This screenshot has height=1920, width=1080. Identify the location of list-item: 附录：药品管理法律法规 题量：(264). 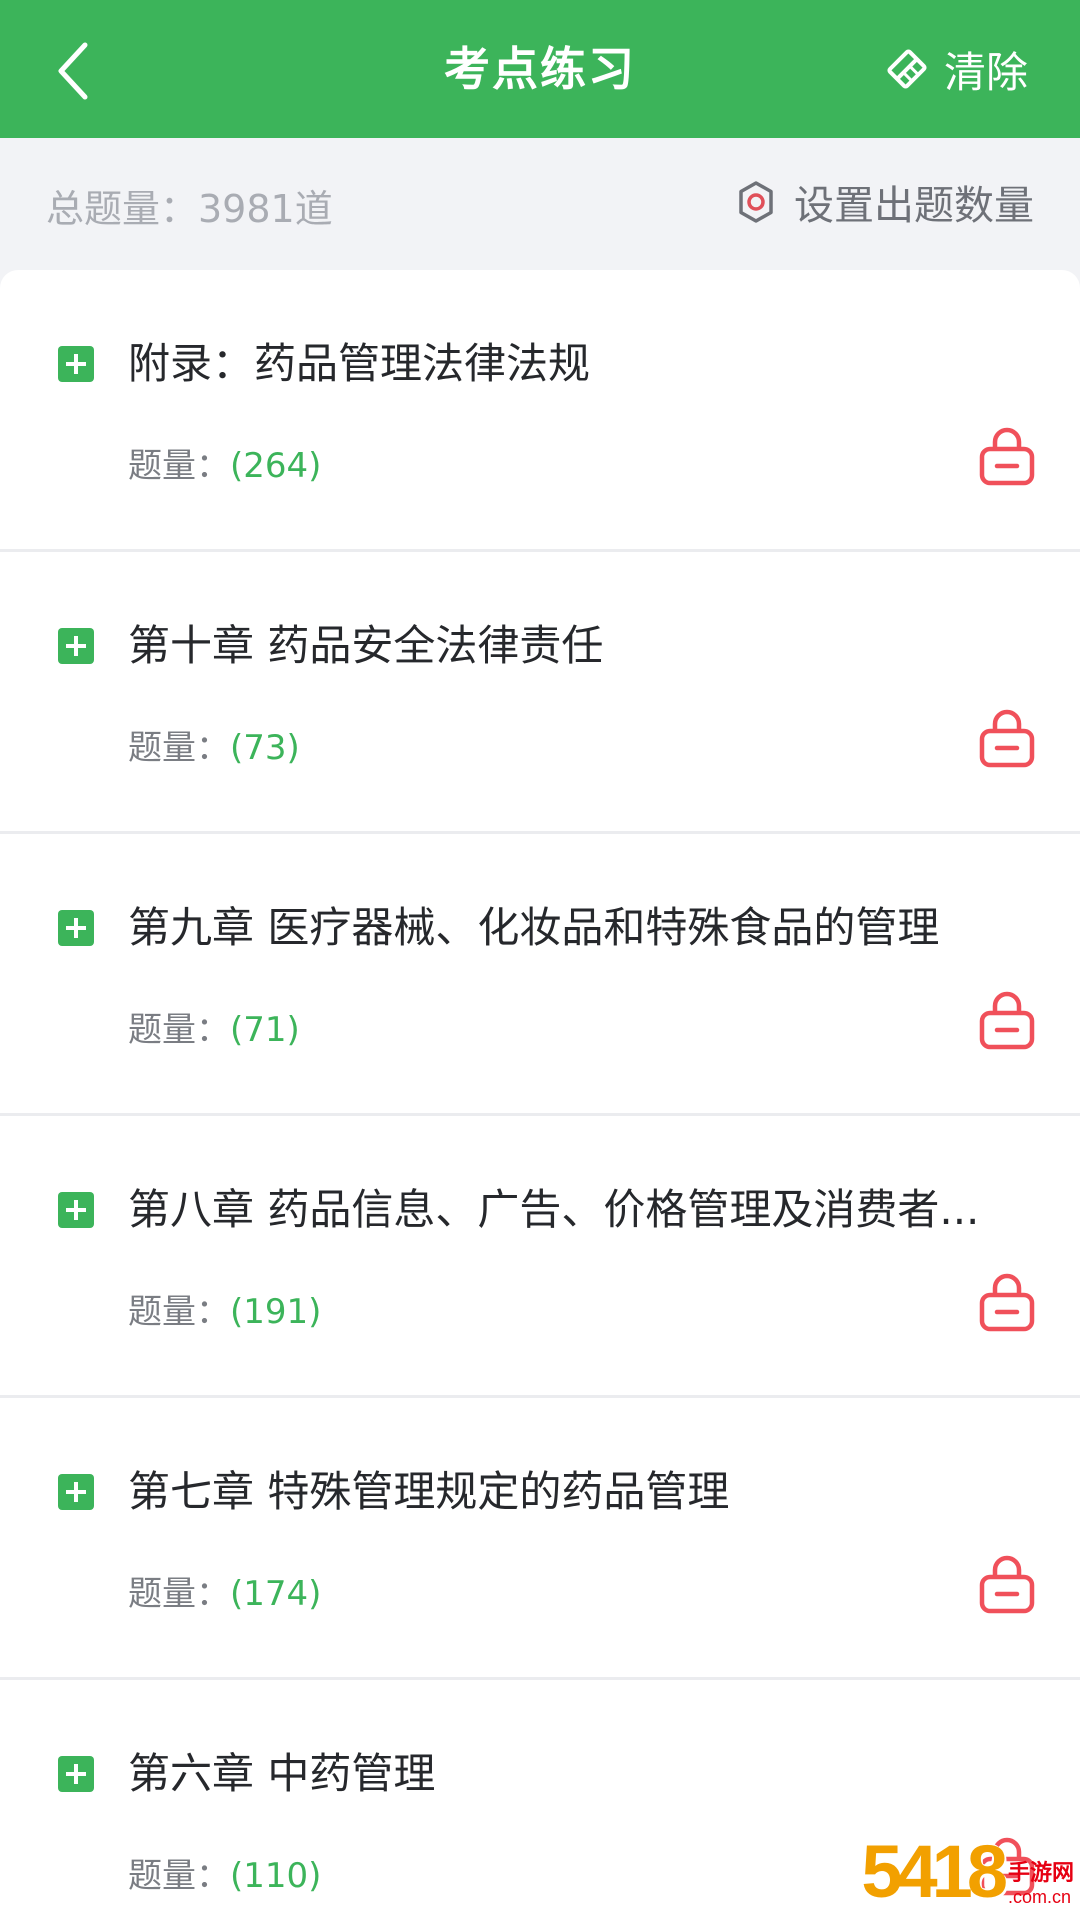
(540, 411).